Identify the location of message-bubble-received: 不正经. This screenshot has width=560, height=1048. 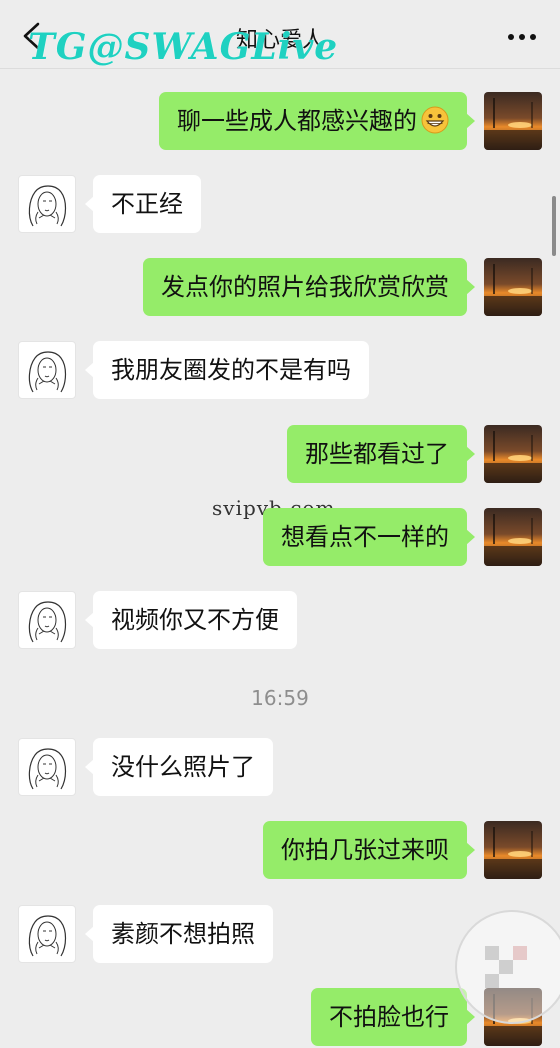
(143, 204).